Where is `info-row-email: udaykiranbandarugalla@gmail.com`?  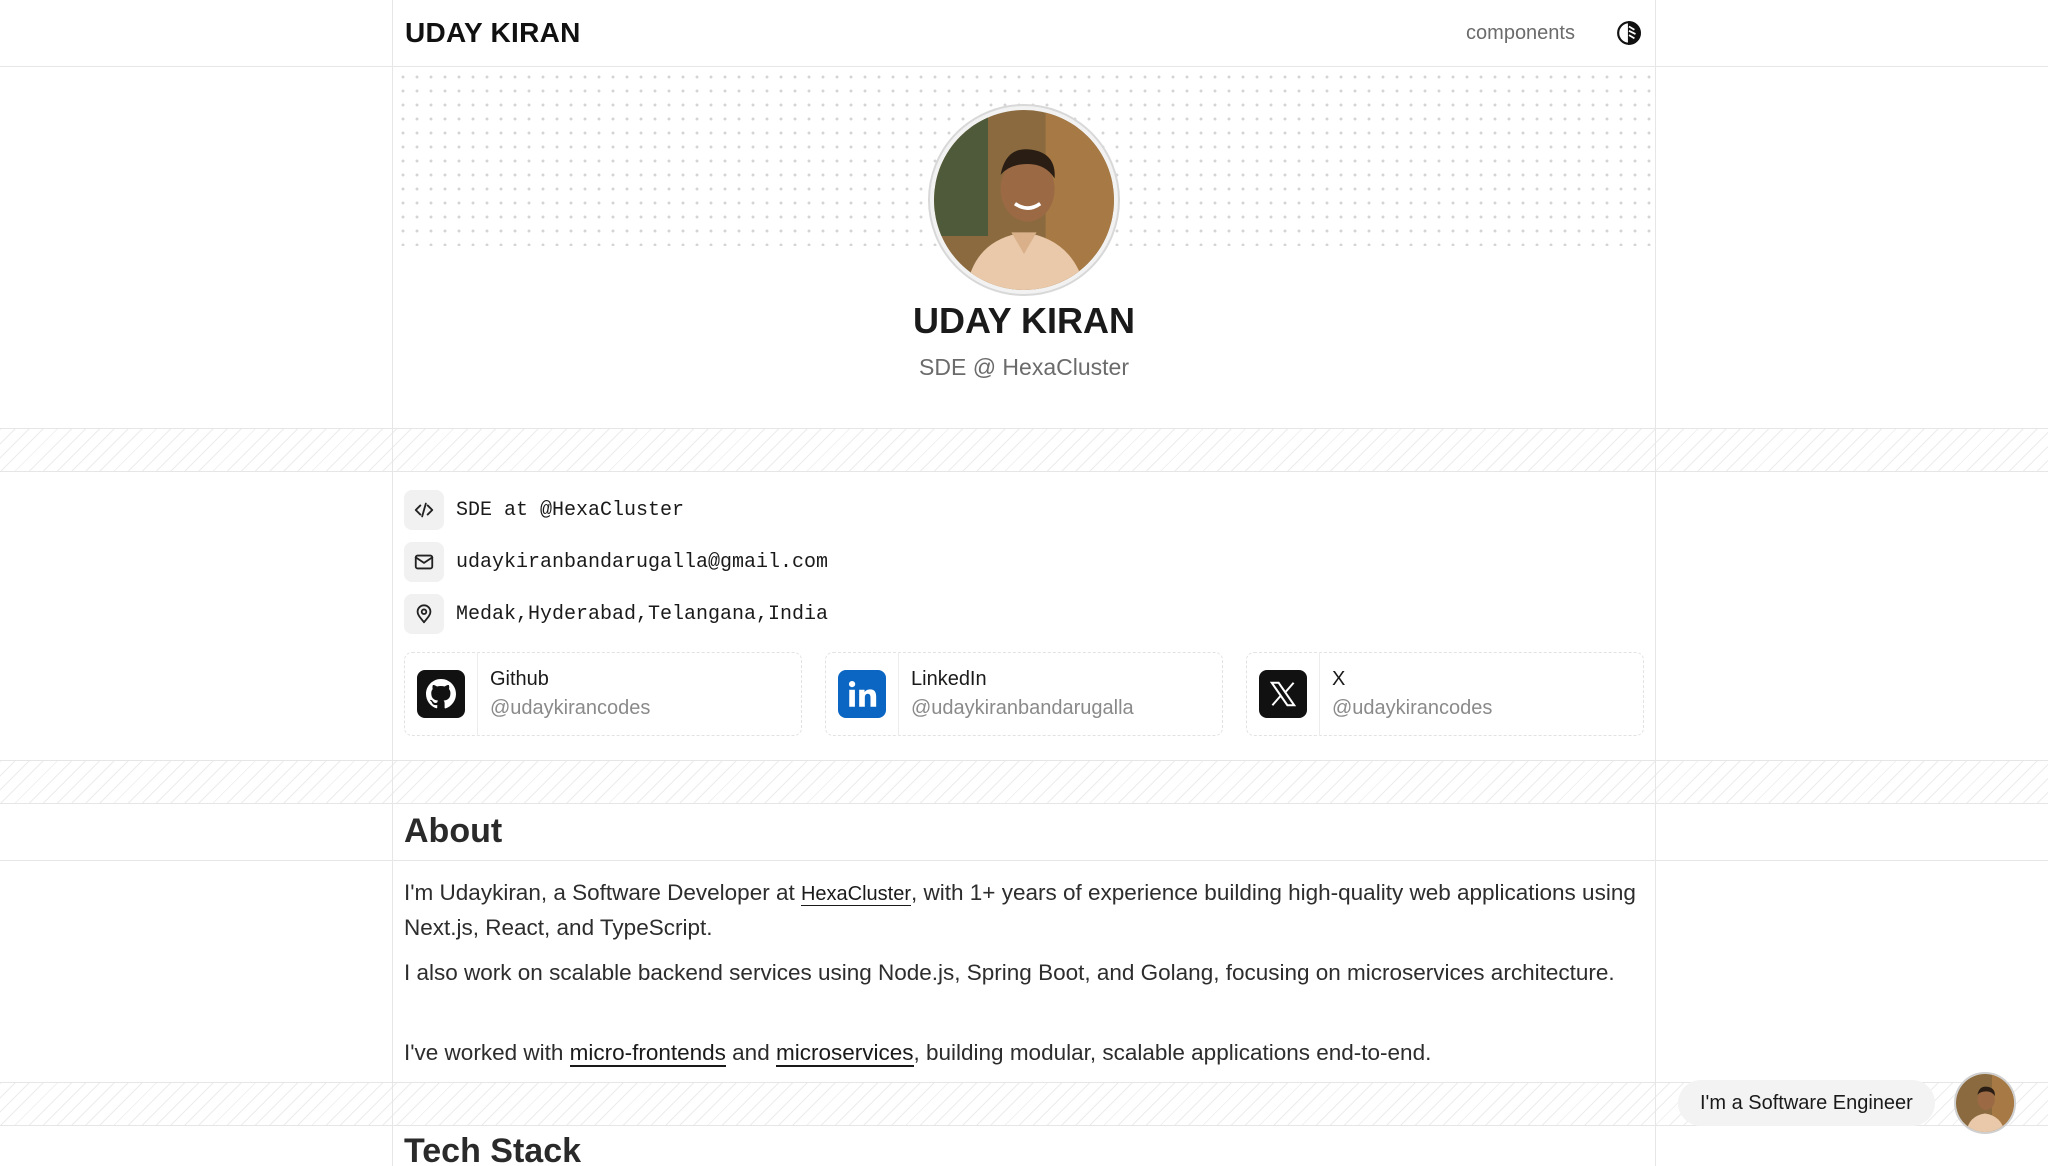
info-row-email: udaykiranbandarugalla@gmail.com is located at coordinates (616, 562).